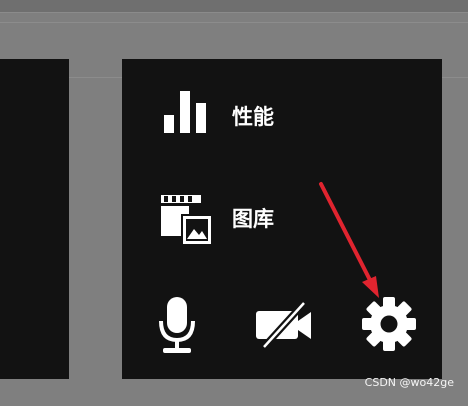  What do you see at coordinates (234, 22) in the screenshot?
I see `divider-line` at bounding box center [234, 22].